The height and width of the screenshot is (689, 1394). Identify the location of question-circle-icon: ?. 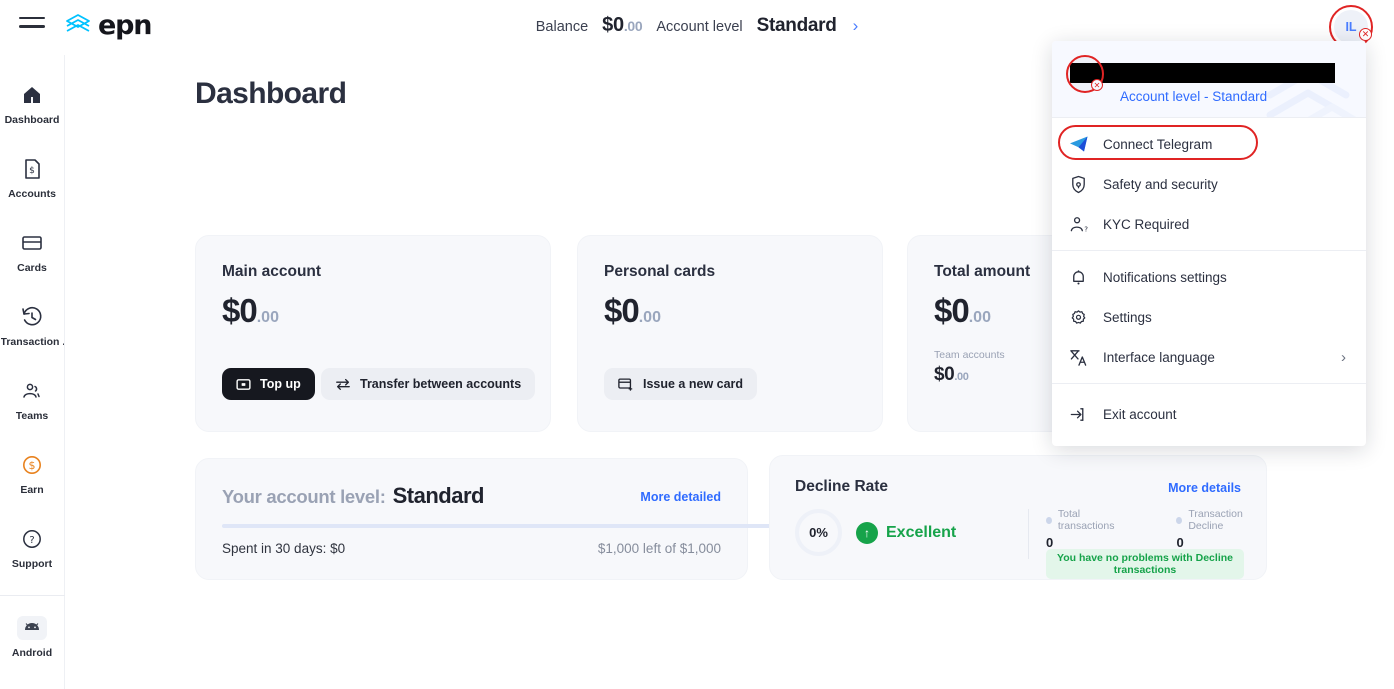
(32, 538).